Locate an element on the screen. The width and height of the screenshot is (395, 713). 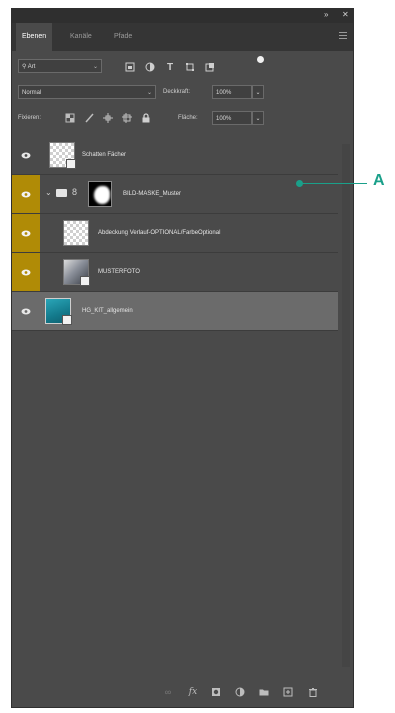
layer-name: HG_KIT_allgemein is located at coordinates (107, 311).